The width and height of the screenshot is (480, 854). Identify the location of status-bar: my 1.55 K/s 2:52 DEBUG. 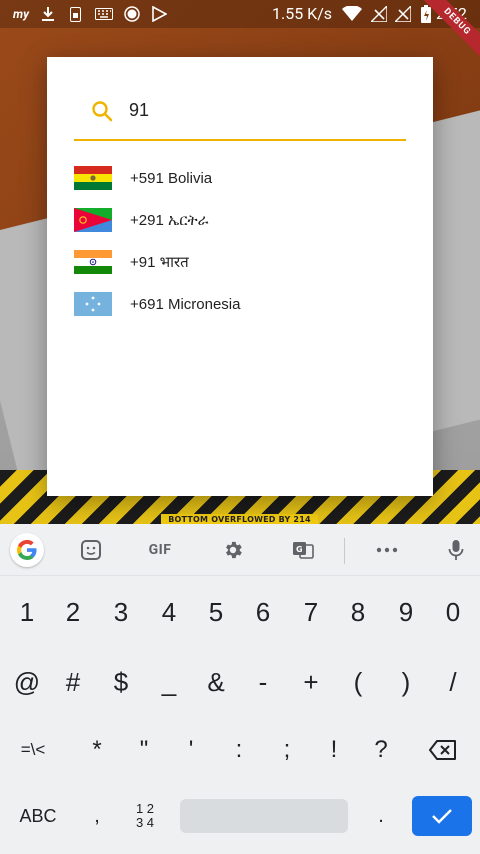
(240, 30).